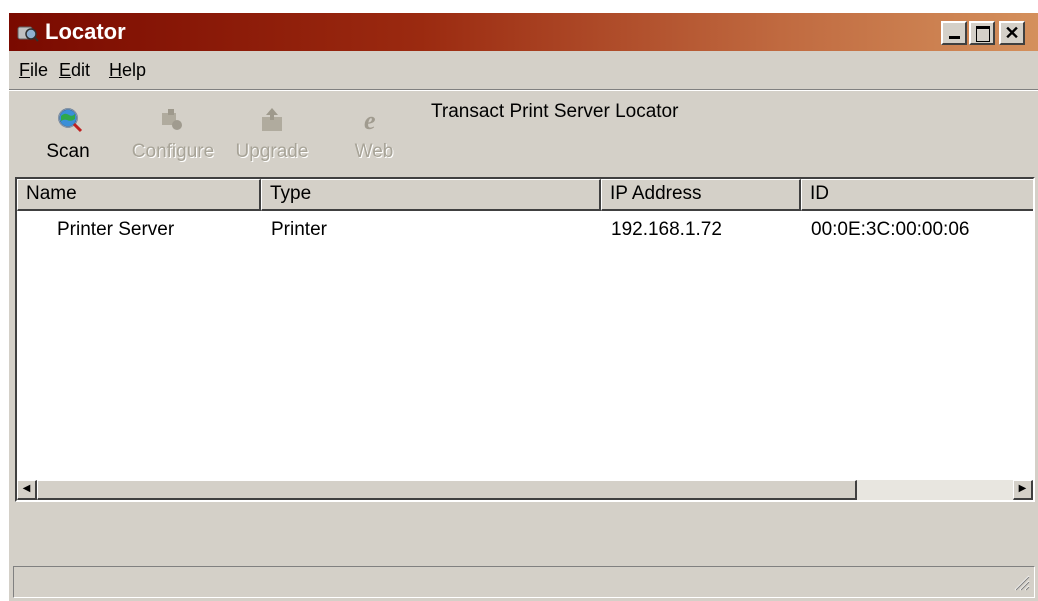 This screenshot has height=601, width=1038. Describe the element at coordinates (272, 151) in the screenshot. I see `upgrade-label: Upgrade` at that location.